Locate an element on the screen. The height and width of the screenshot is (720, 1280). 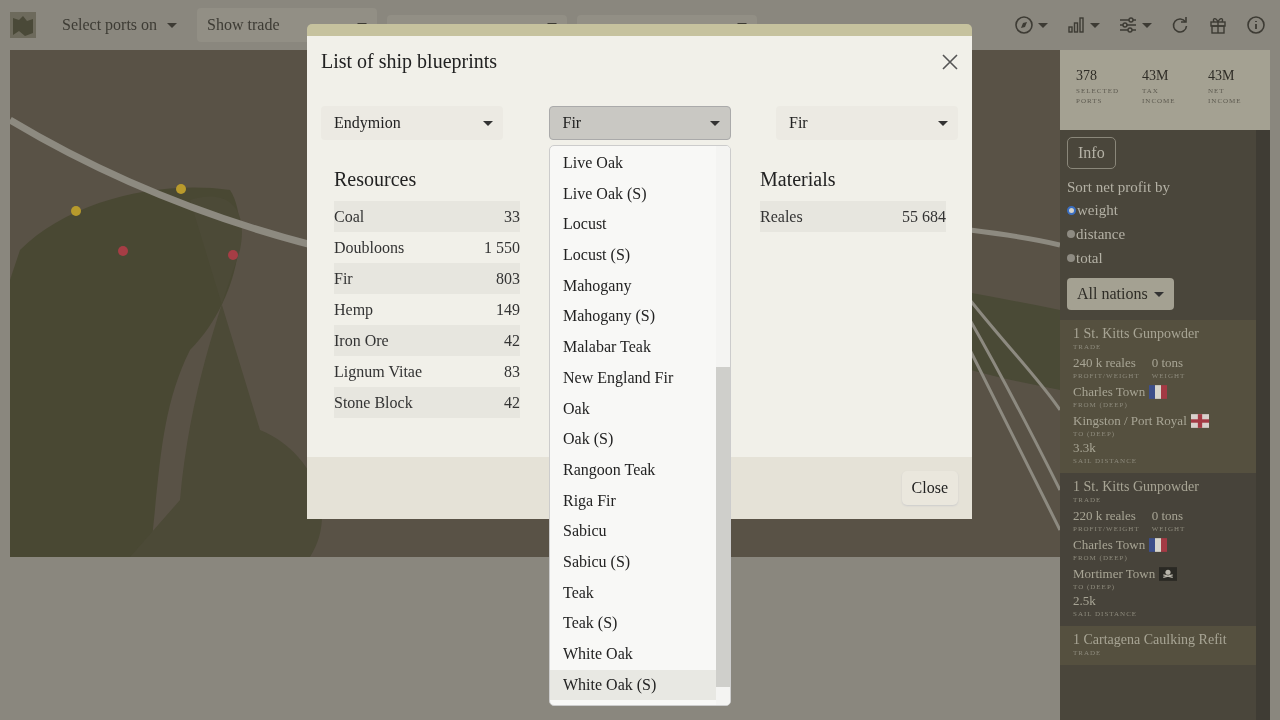
dropdown-option: Oak is located at coordinates (633, 409).